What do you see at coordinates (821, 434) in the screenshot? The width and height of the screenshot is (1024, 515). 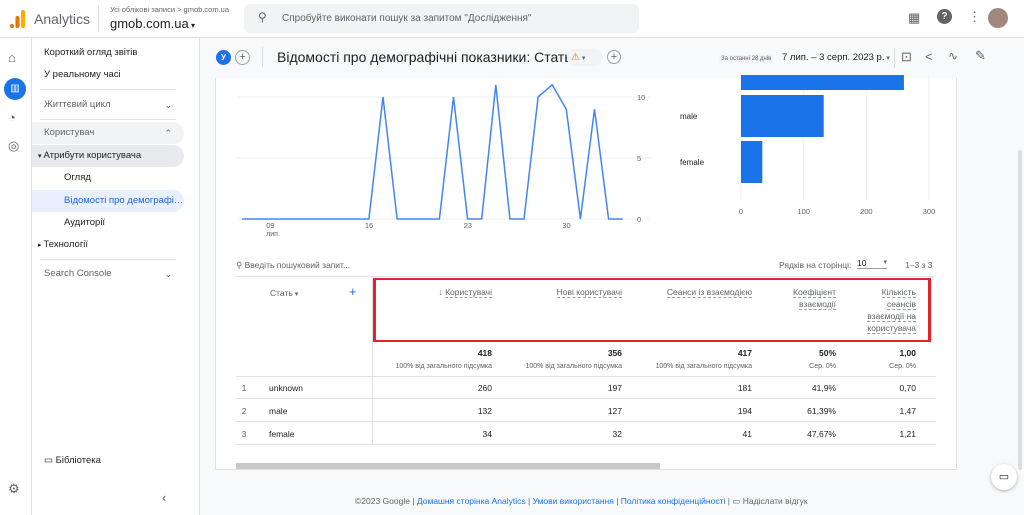 I see `cell-value: 47,67%` at bounding box center [821, 434].